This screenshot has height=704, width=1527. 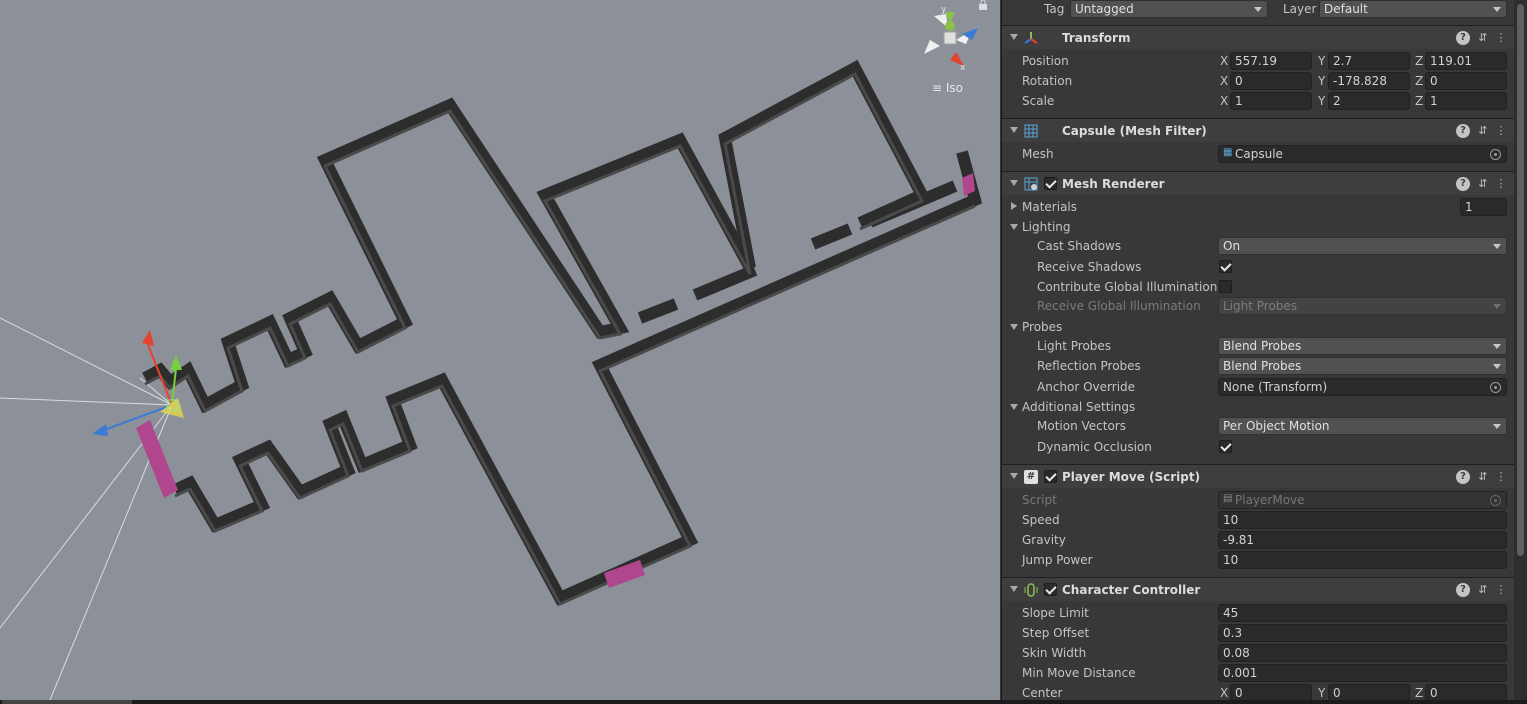 What do you see at coordinates (1369, 61) in the screenshot?
I see `position-y-field: 2.7` at bounding box center [1369, 61].